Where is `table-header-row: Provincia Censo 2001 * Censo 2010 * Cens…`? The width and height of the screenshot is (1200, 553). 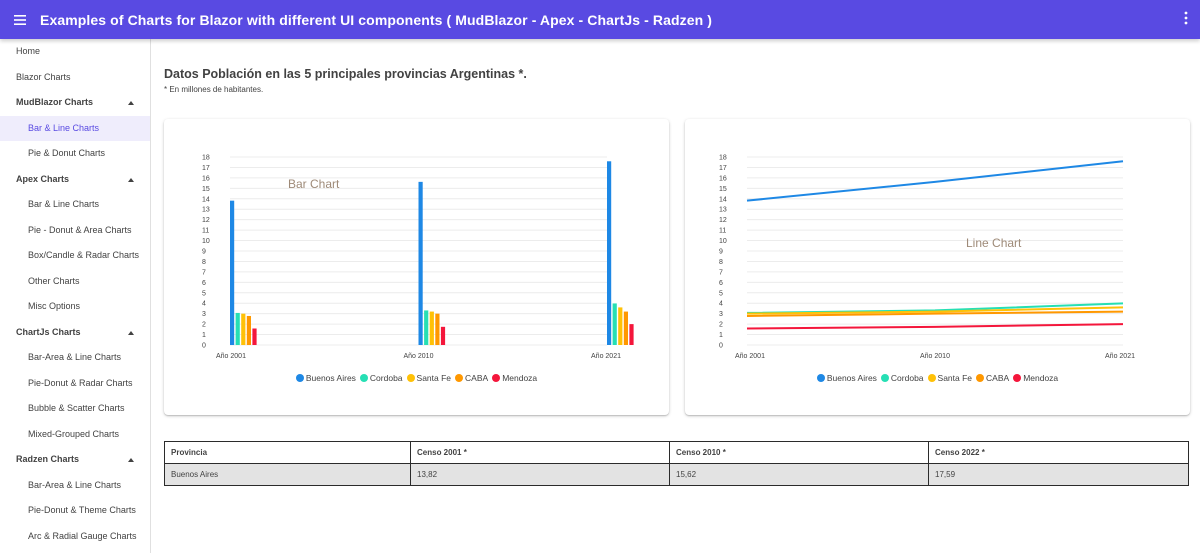 table-header-row: Provincia Censo 2001 * Censo 2010 * Cens… is located at coordinates (676, 452).